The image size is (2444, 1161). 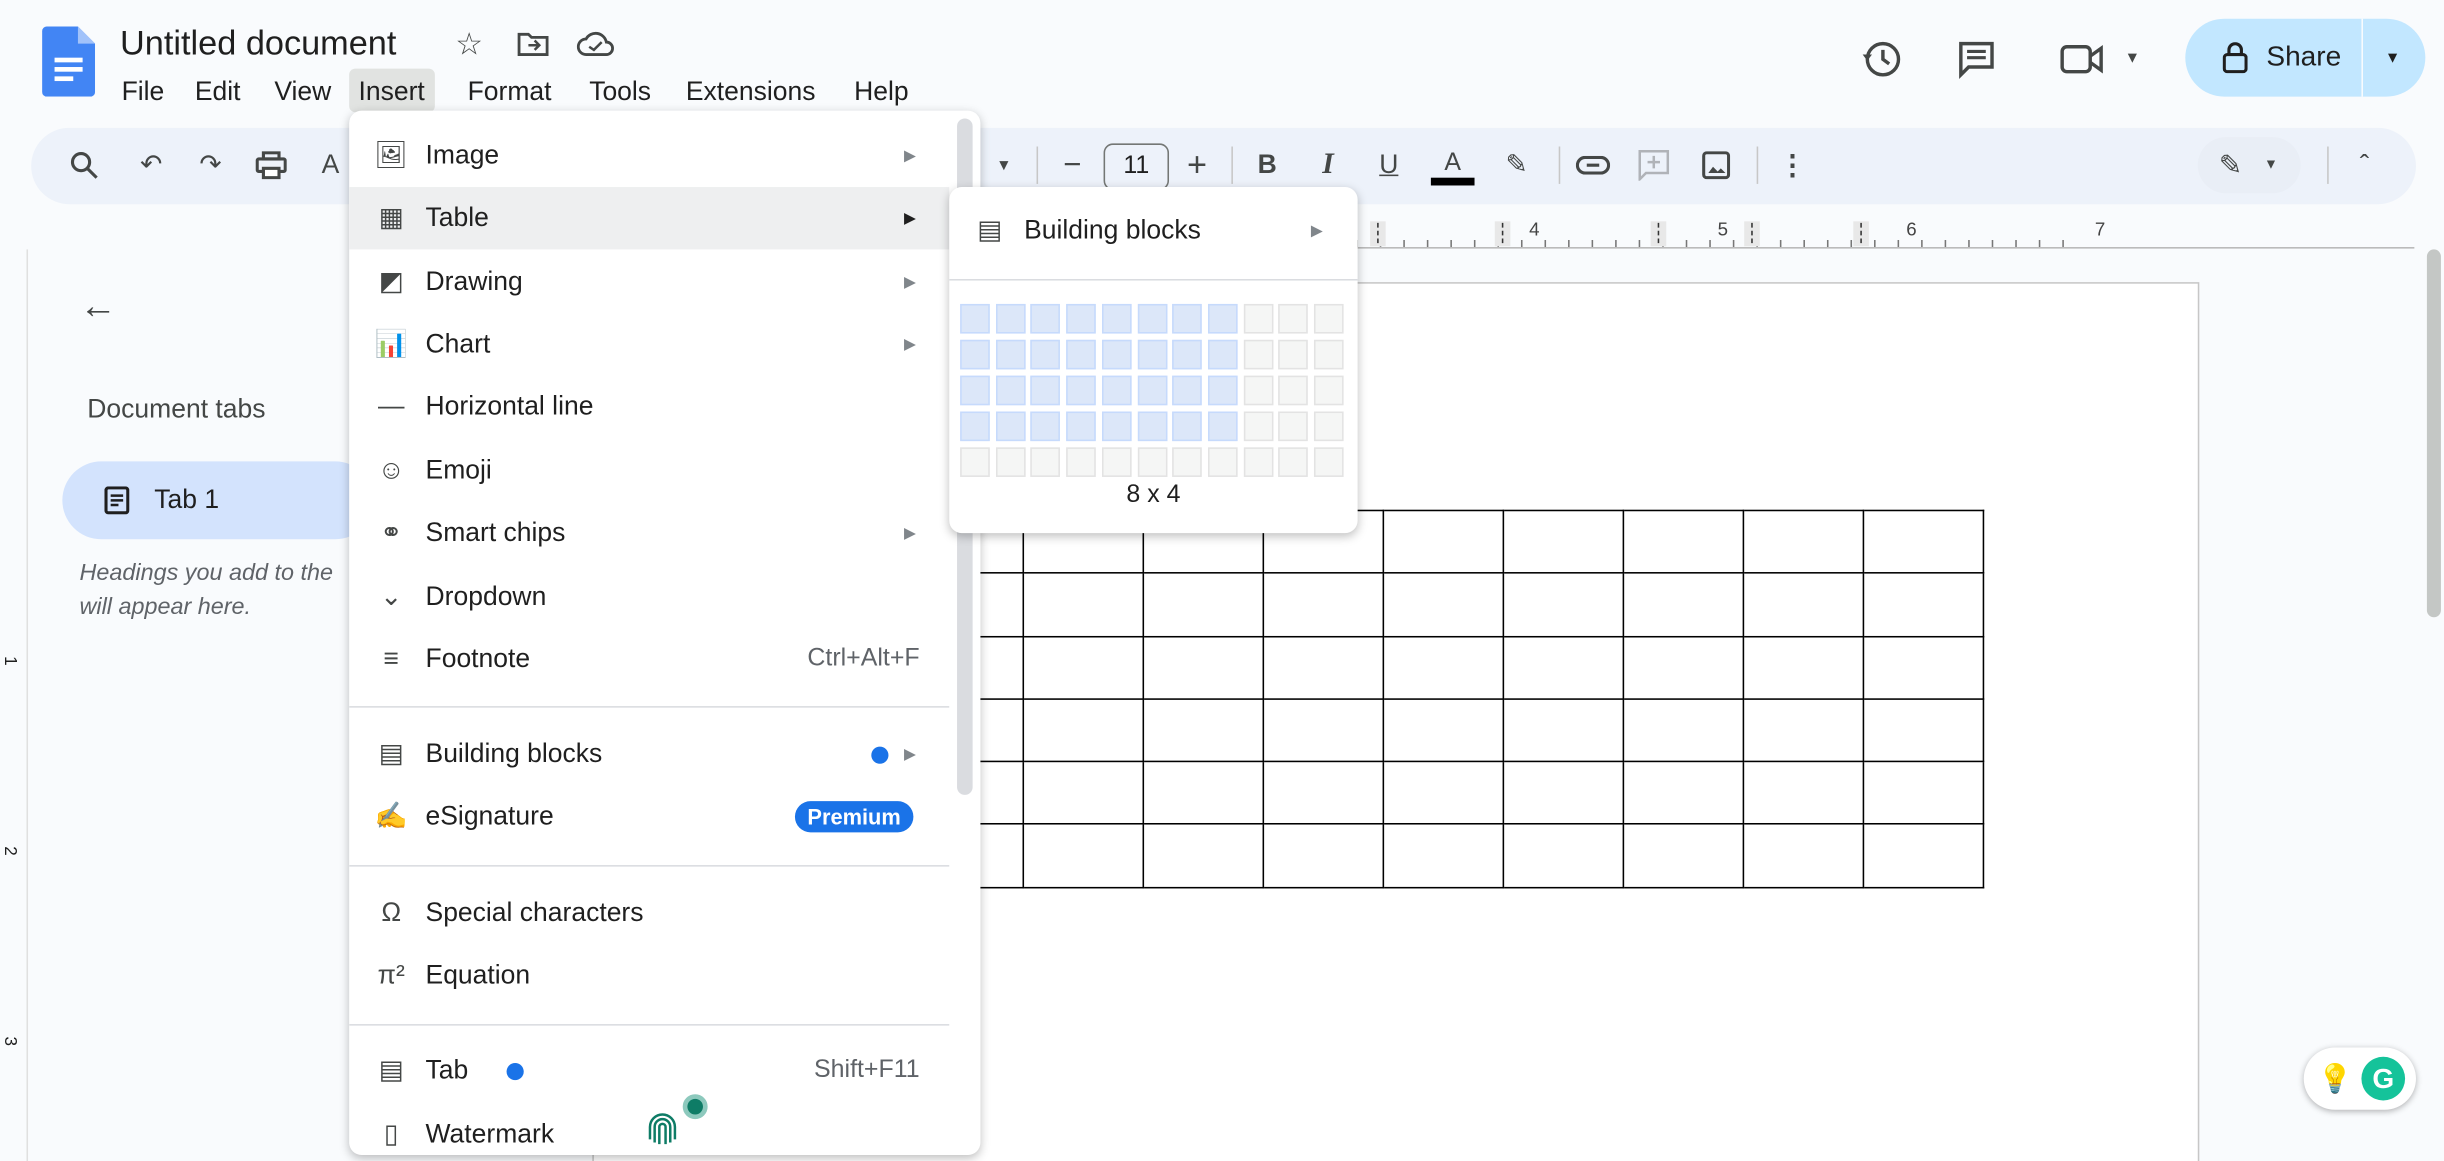 I want to click on menu-item-tab: ▤ Tab Shift+F11, so click(x=653, y=1071).